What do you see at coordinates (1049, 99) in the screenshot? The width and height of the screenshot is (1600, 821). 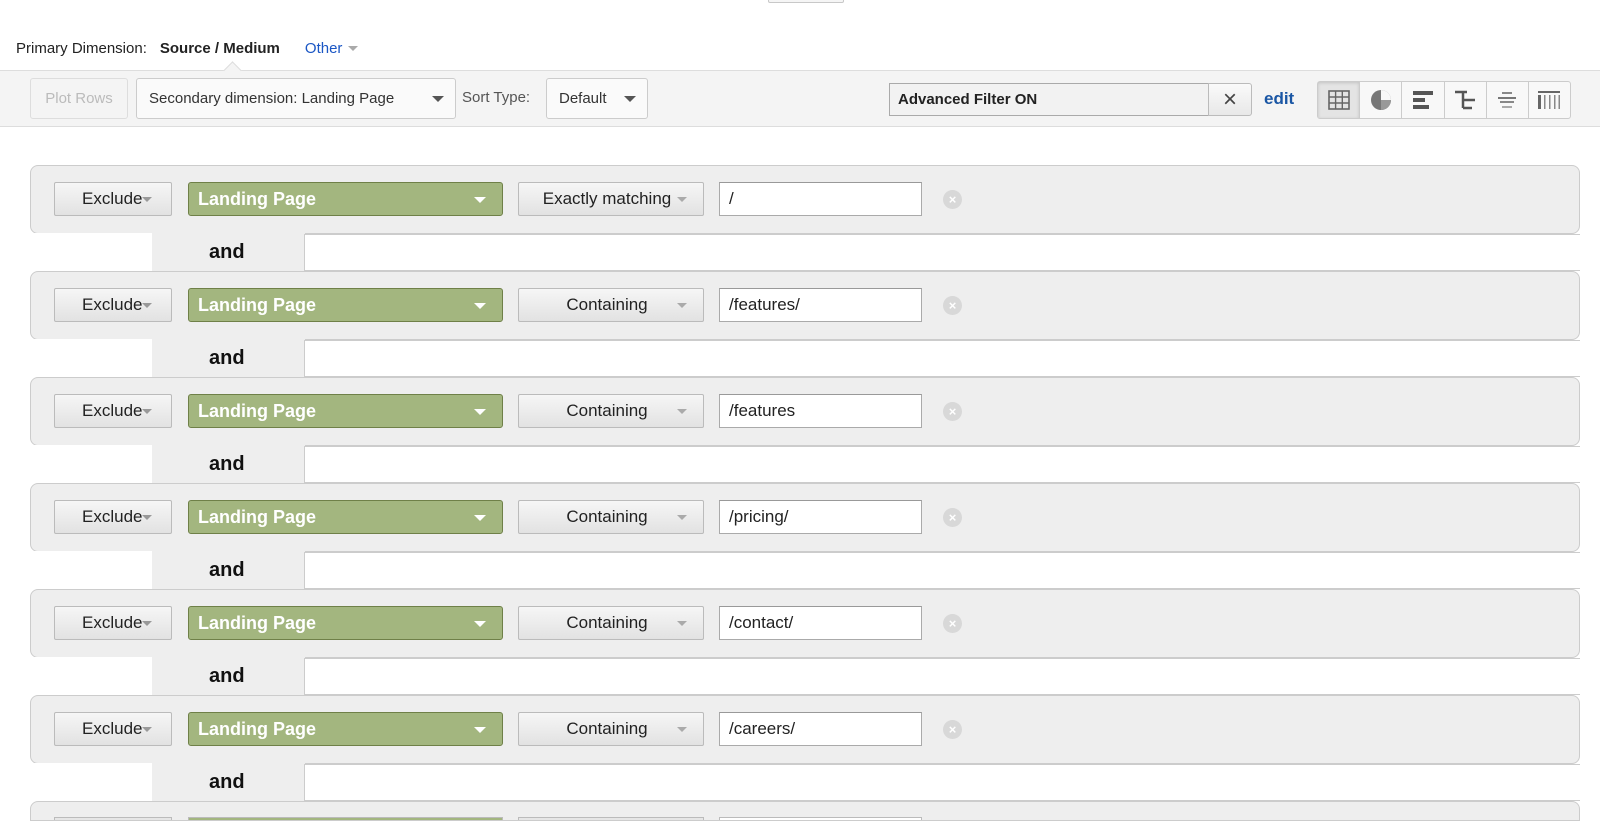 I see `advanced-filter-status: Advanced Filter ON` at bounding box center [1049, 99].